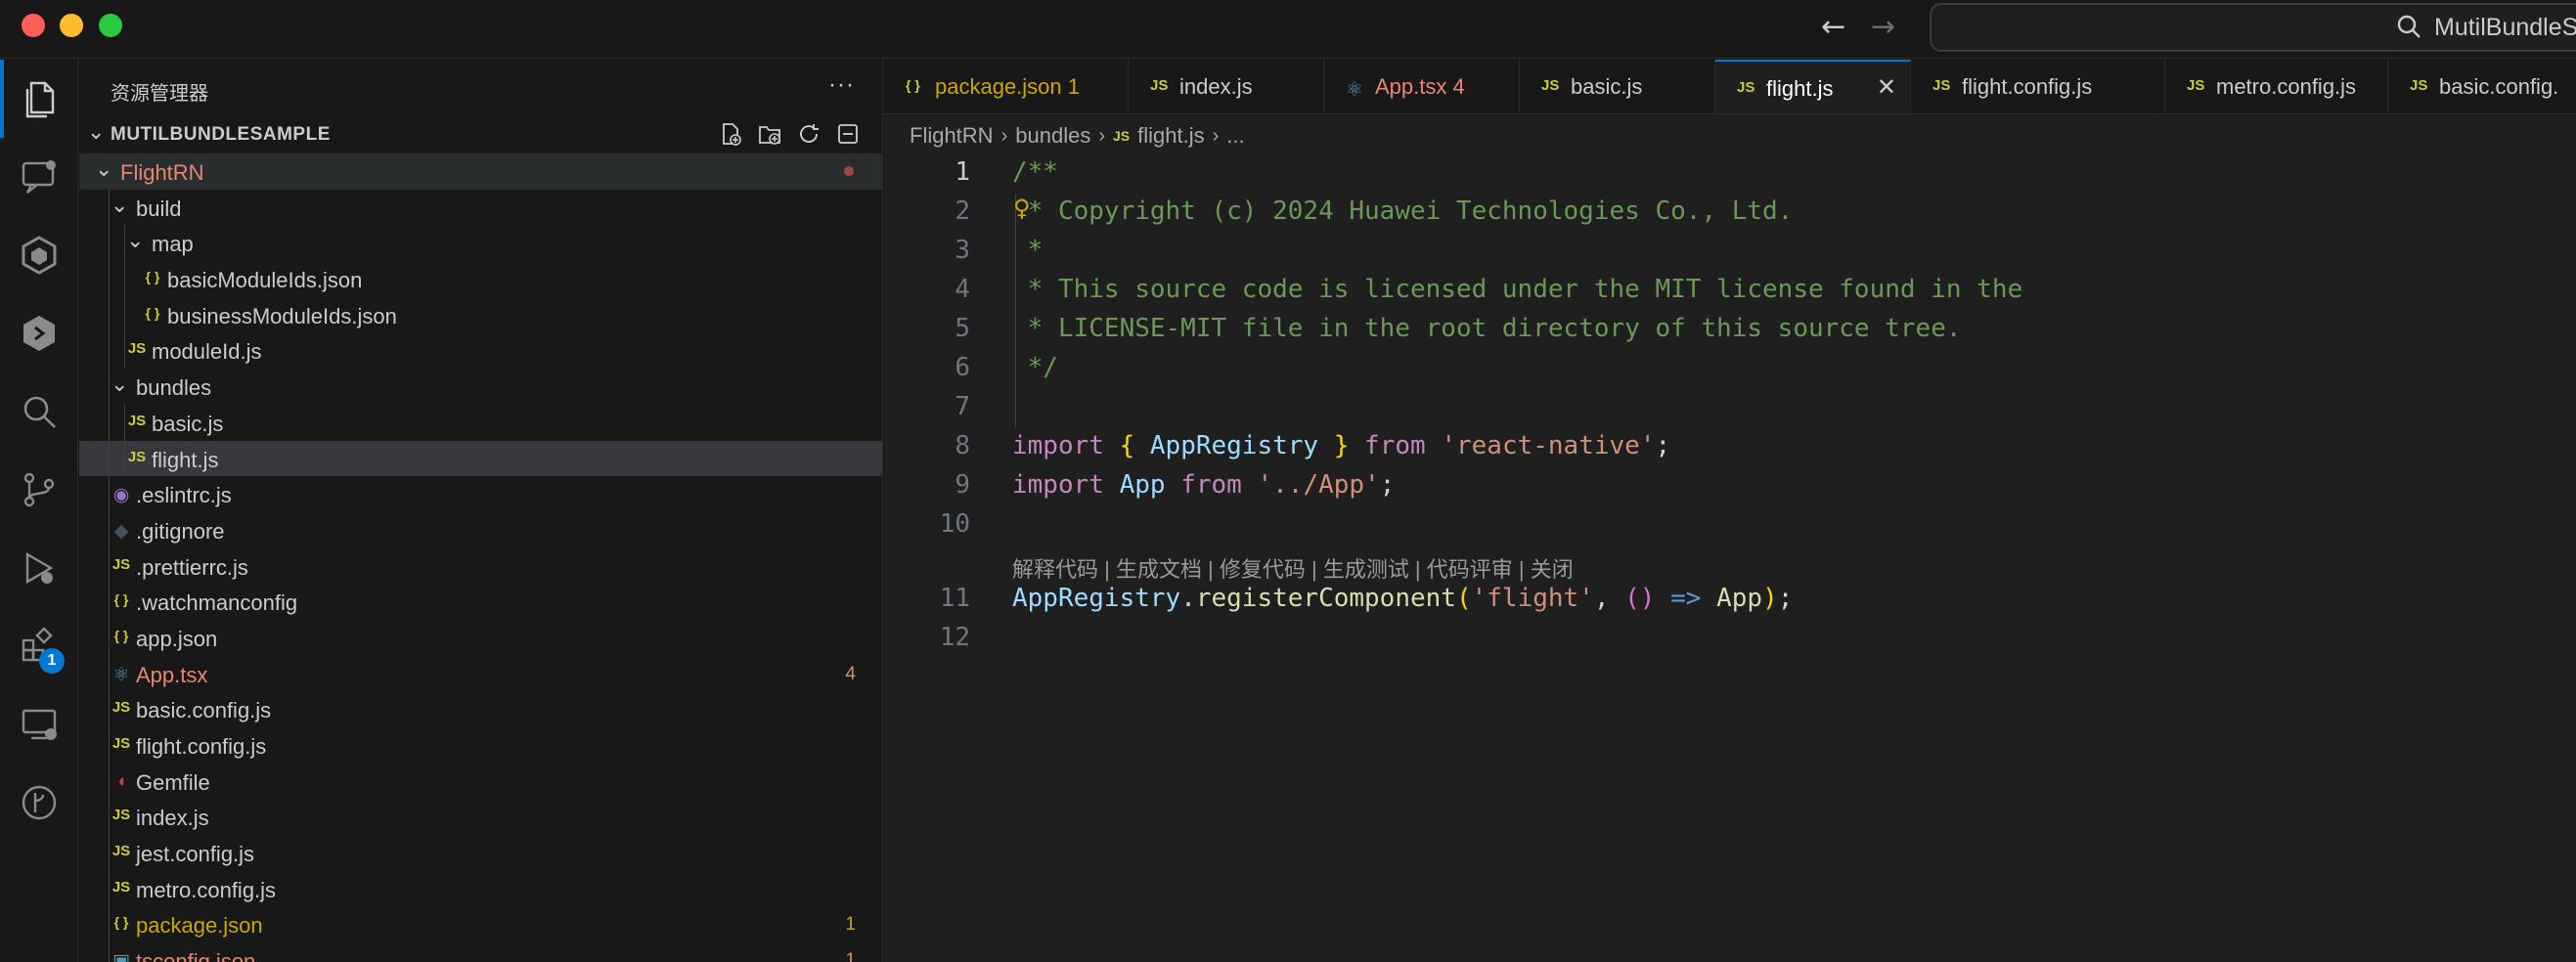 The width and height of the screenshot is (2576, 962). Describe the element at coordinates (1730, 565) in the screenshot. I see `ai-codelens-actions: 解释代码 | 生成文档 | 修复代码 | 生成测试 | 代码评审 | 关闭` at that location.